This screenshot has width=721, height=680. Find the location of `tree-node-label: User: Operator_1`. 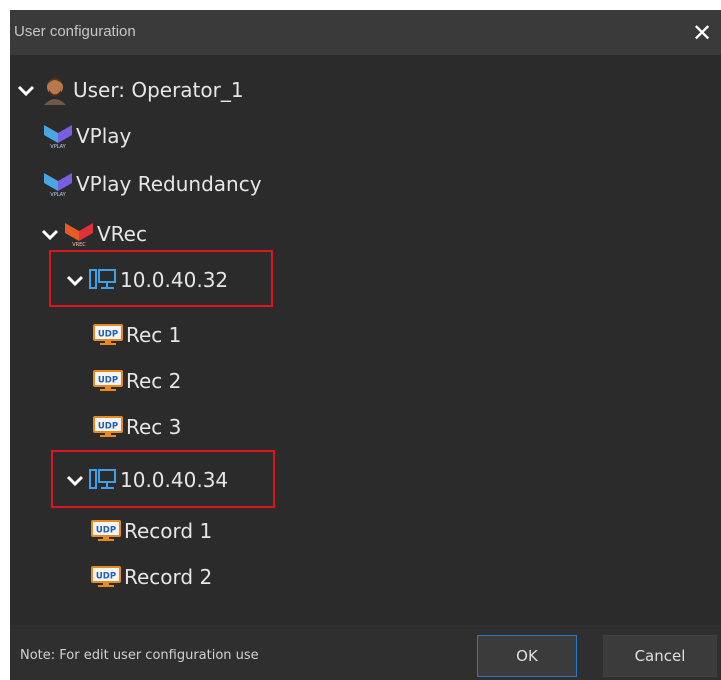

tree-node-label: User: Operator_1 is located at coordinates (158, 90).